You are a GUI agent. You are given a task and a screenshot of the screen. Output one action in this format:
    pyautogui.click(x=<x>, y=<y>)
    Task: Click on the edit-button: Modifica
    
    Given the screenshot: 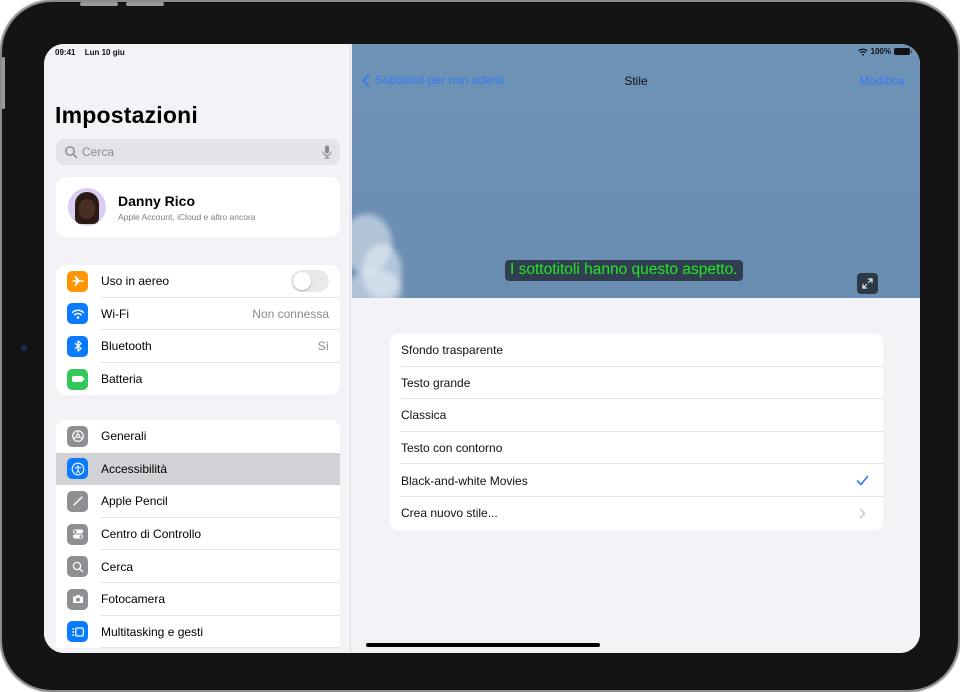 What is the action you would take?
    pyautogui.click(x=881, y=81)
    